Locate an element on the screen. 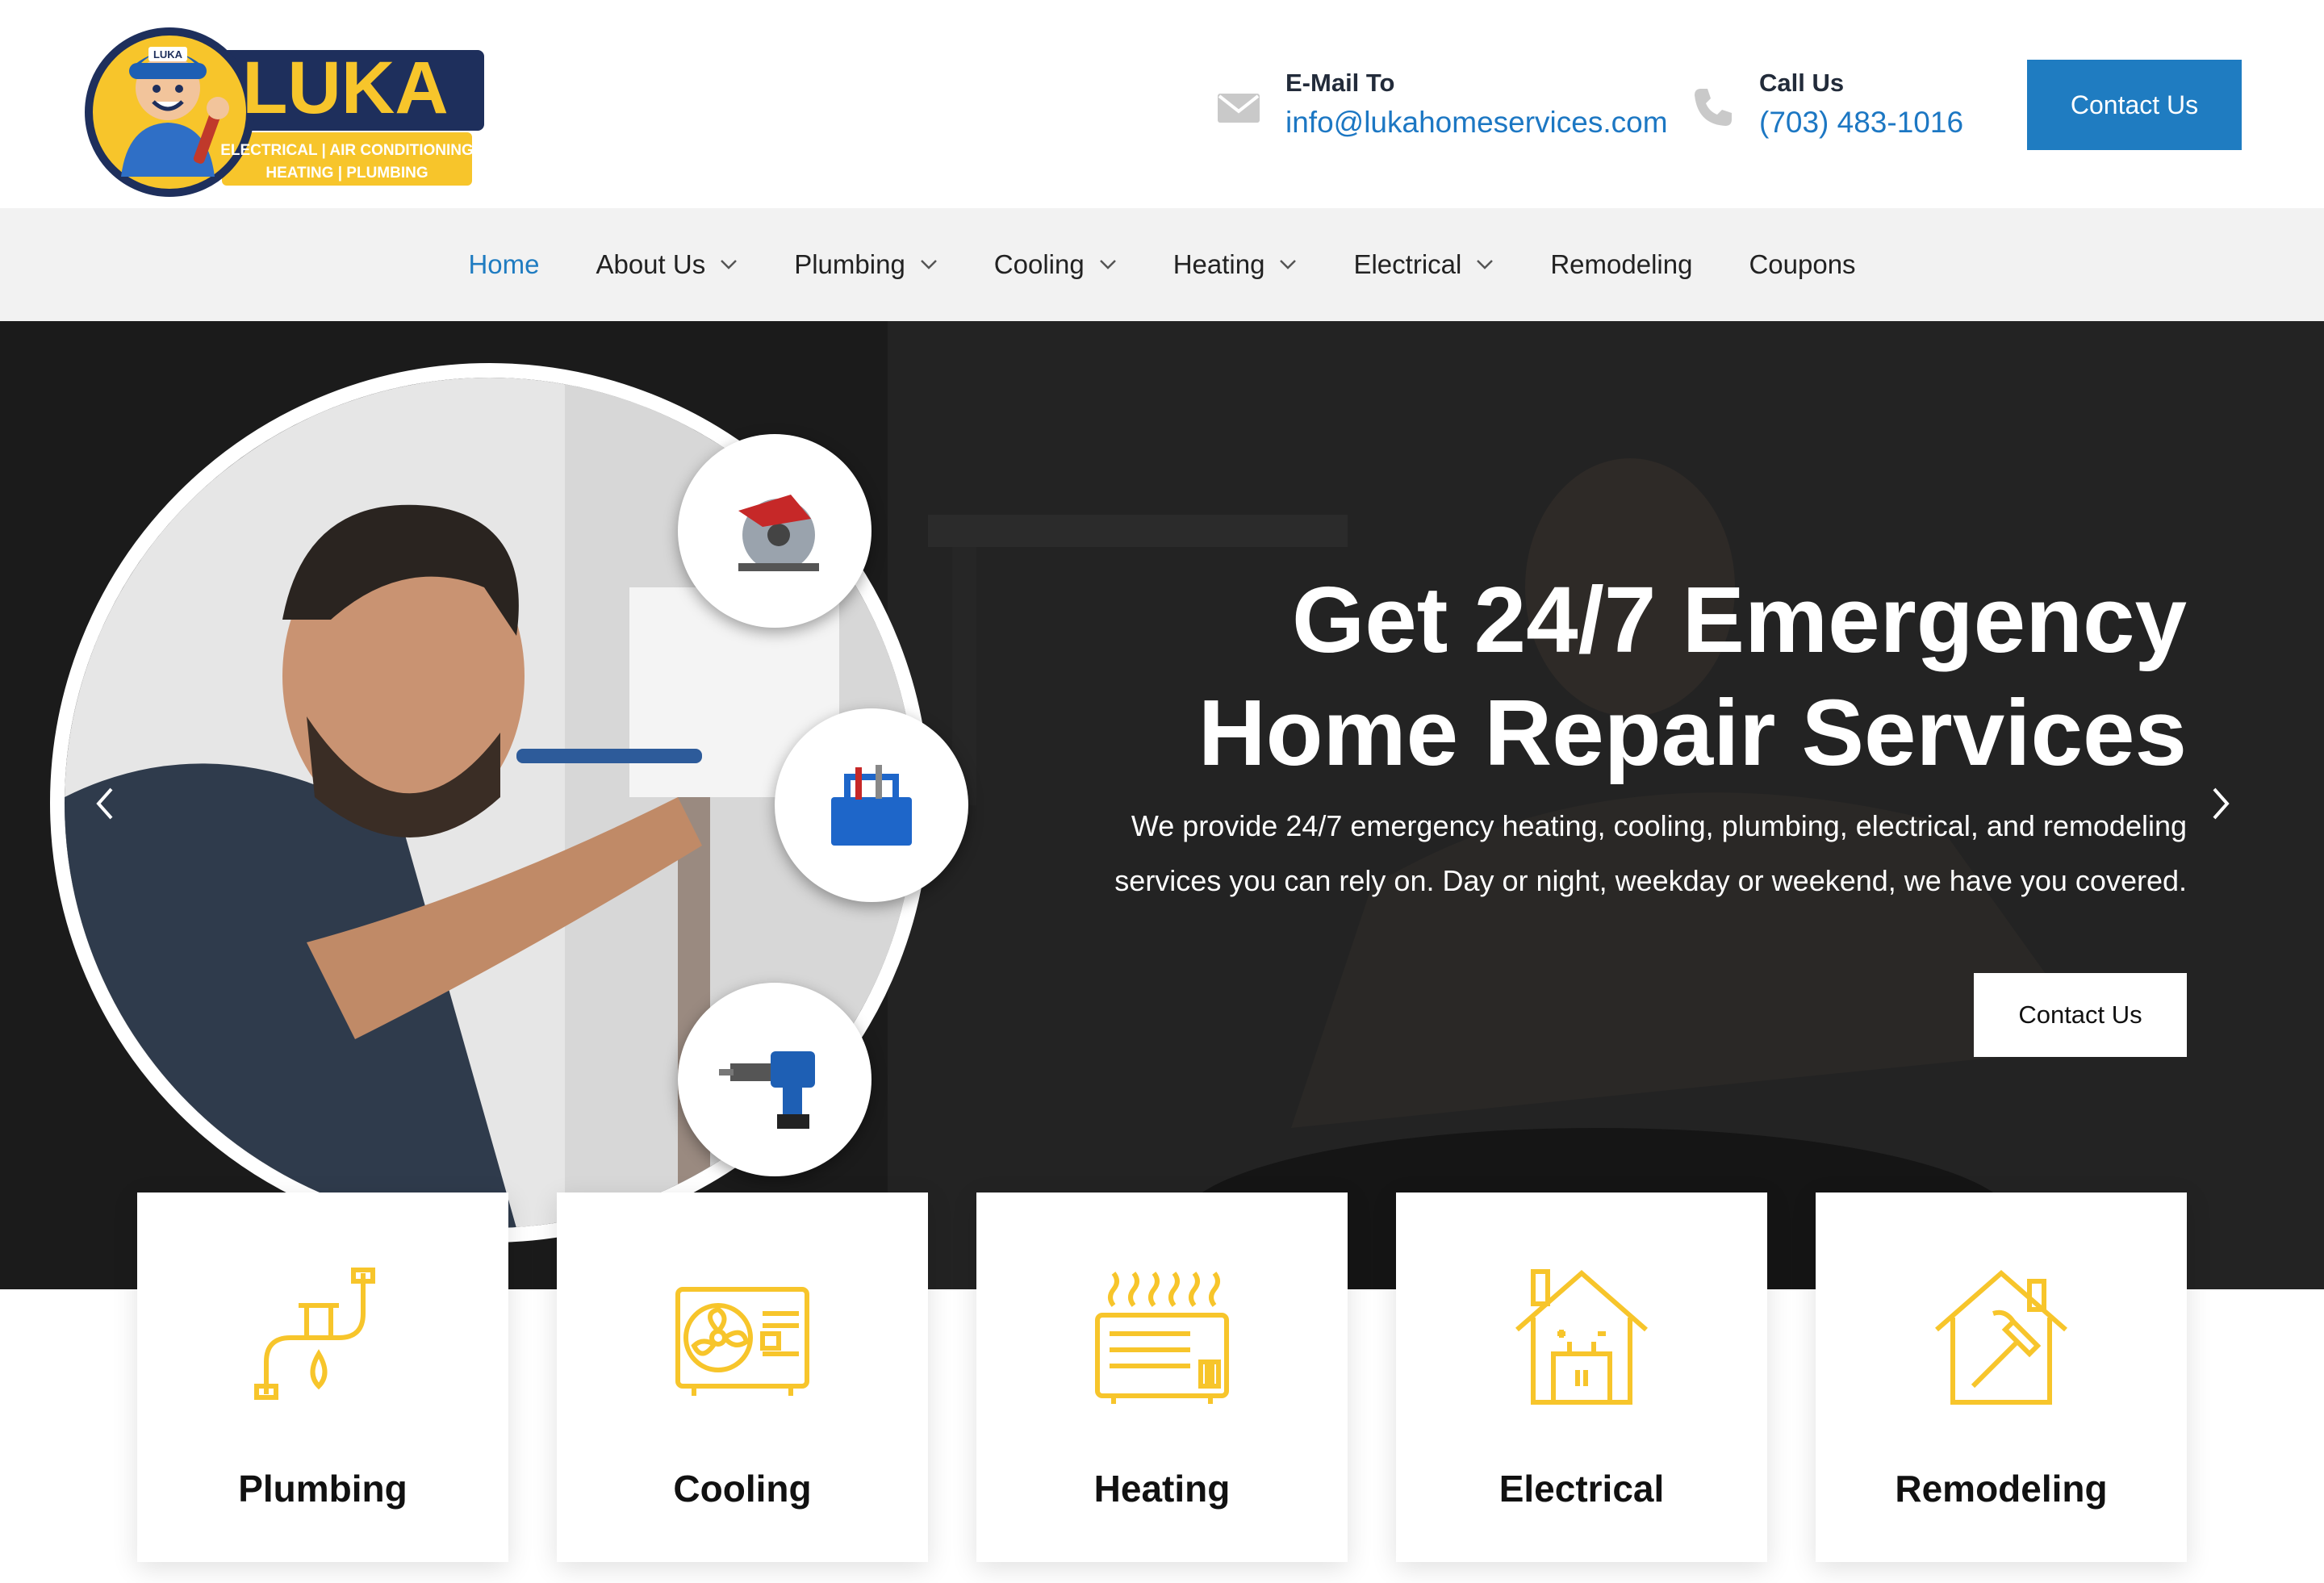 This screenshot has height=1583, width=2324. chevron-right-icon is located at coordinates (2221, 803).